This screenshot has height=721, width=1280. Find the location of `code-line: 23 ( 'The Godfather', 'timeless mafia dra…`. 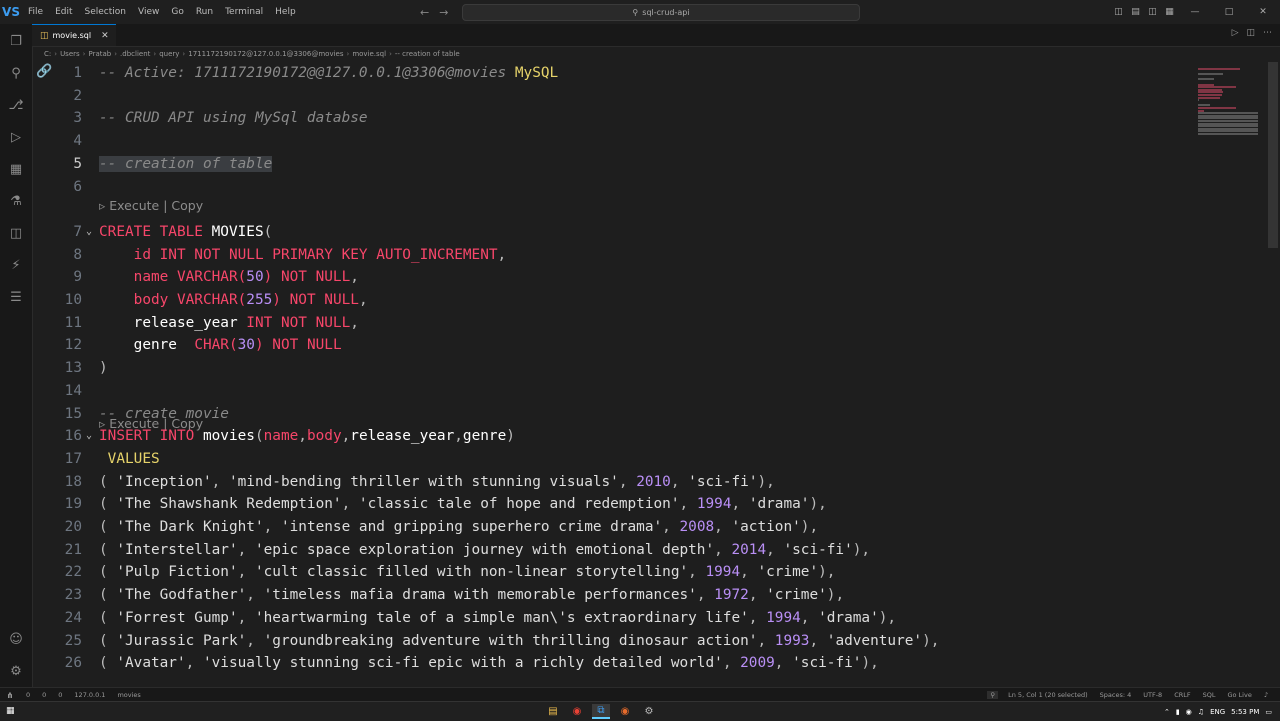

code-line: 23 ( 'The Godfather', 'timeless mafia dra… is located at coordinates (612, 595).